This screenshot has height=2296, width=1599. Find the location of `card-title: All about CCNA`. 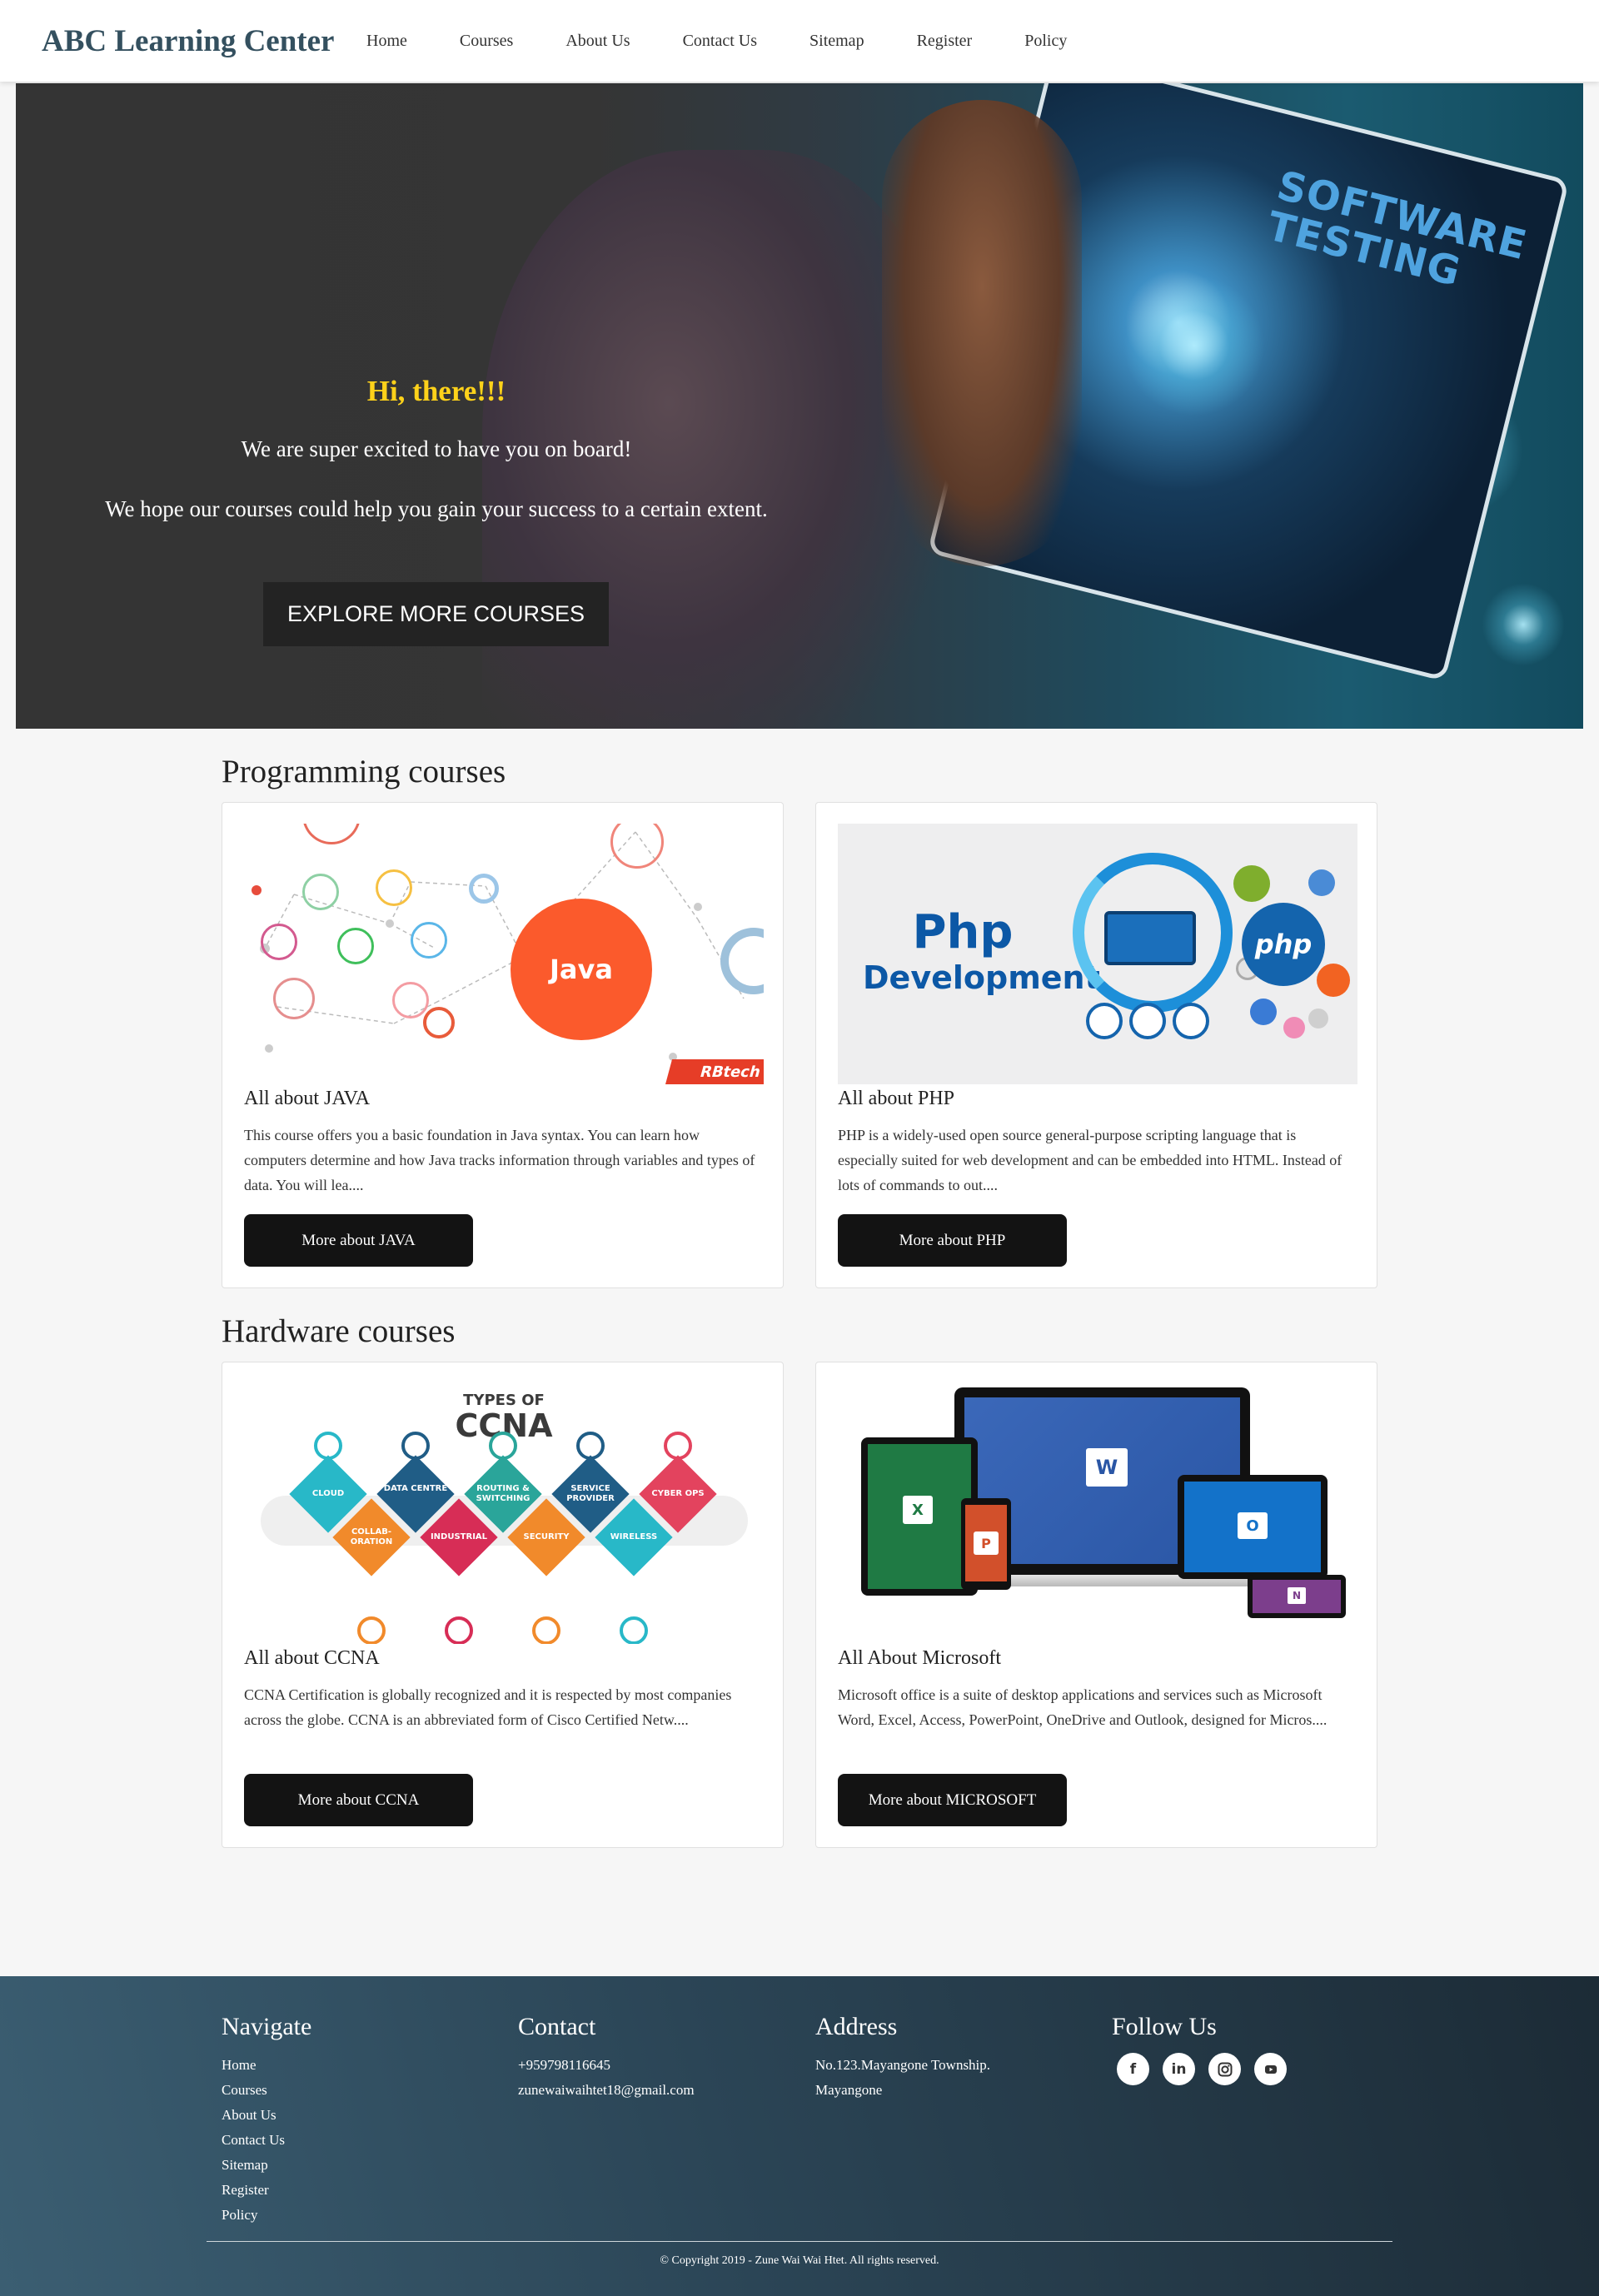

card-title: All about CCNA is located at coordinates (312, 1658).